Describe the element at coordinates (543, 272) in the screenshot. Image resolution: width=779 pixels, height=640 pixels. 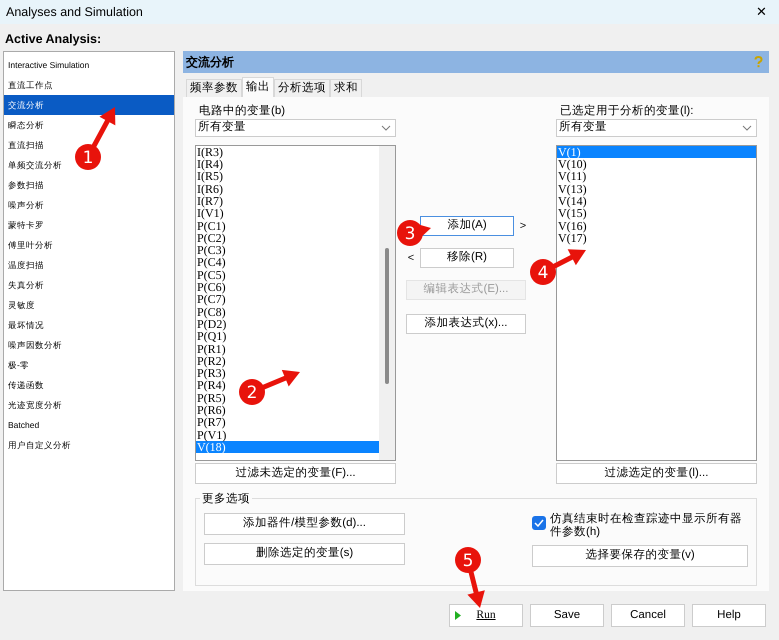
I see `step-badge: 4` at that location.